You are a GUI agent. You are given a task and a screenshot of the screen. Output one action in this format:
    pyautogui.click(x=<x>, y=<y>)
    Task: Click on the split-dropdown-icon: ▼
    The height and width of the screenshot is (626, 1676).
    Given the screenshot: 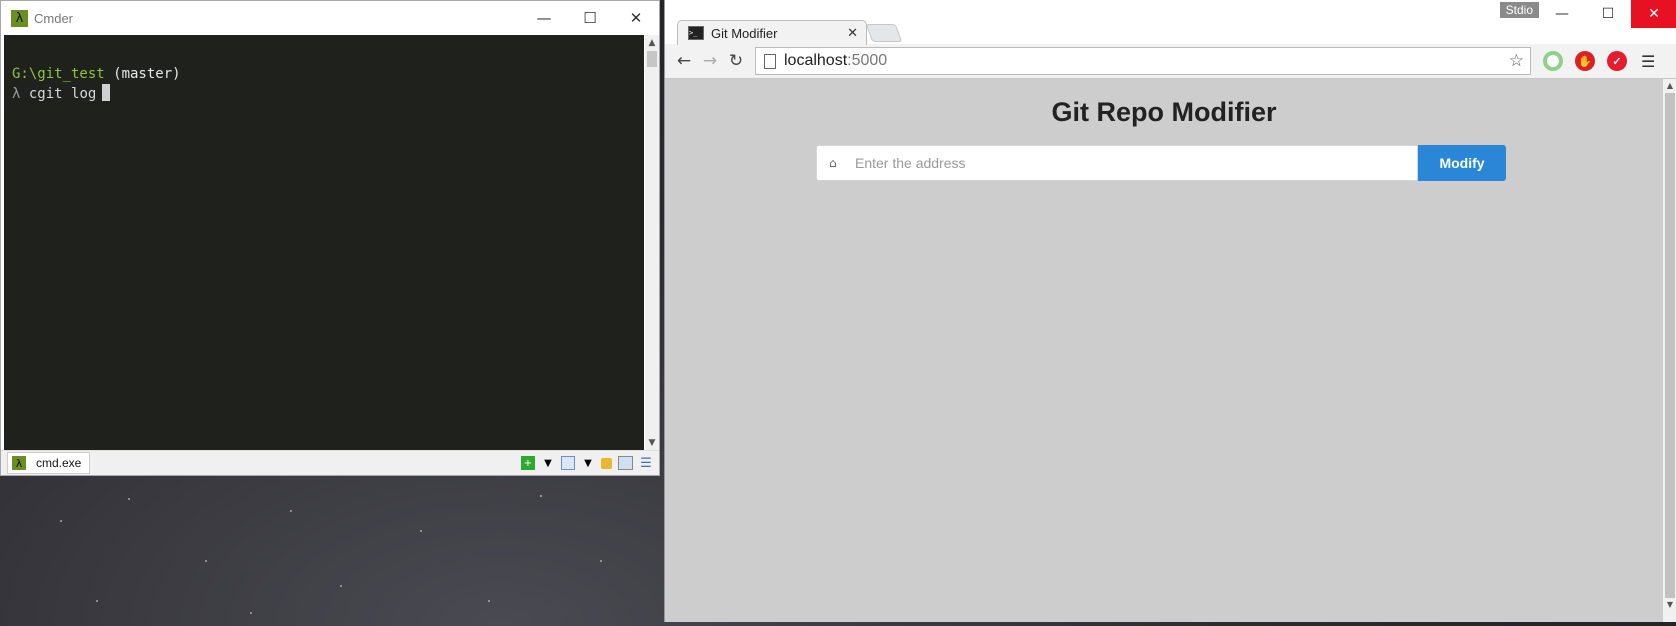 What is the action you would take?
    pyautogui.click(x=588, y=463)
    